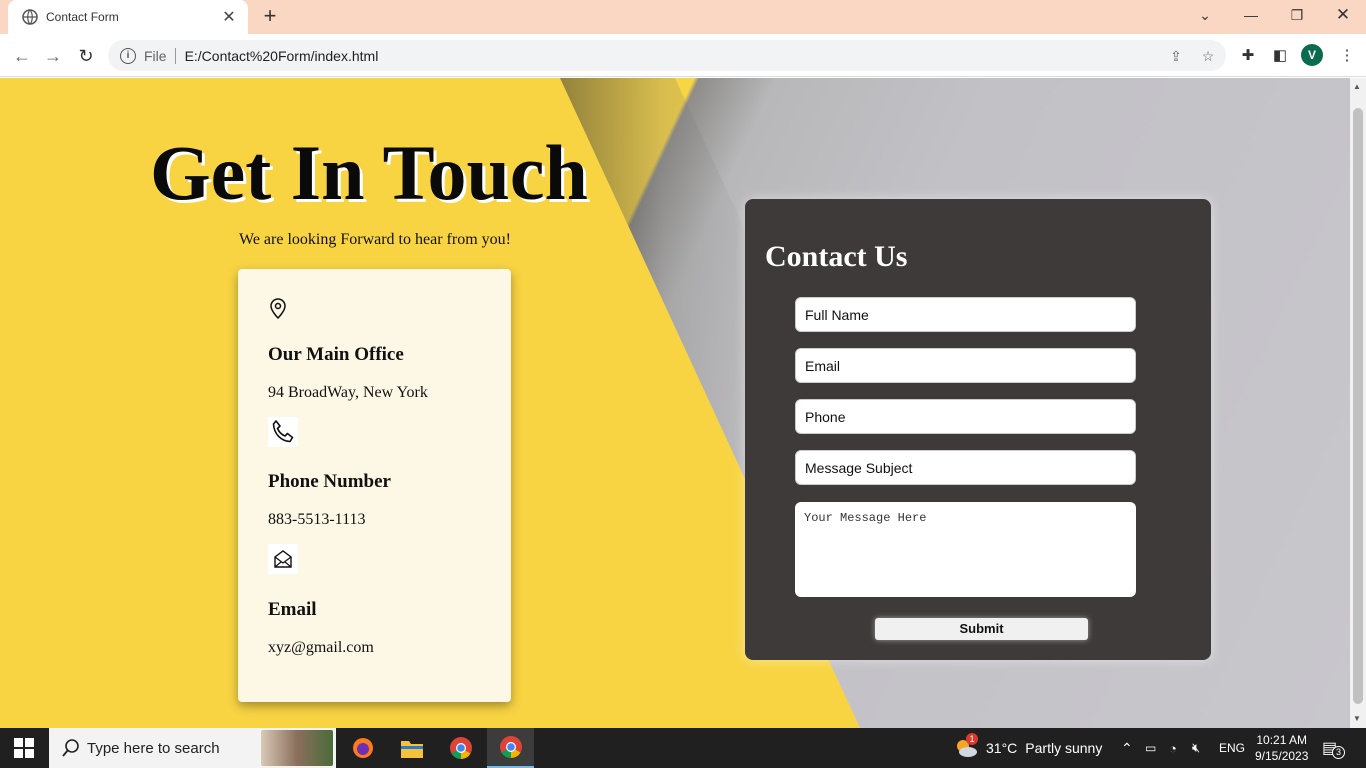 This screenshot has width=1366, height=768. Describe the element at coordinates (278, 309) in the screenshot. I see `location-pin-icon` at that location.